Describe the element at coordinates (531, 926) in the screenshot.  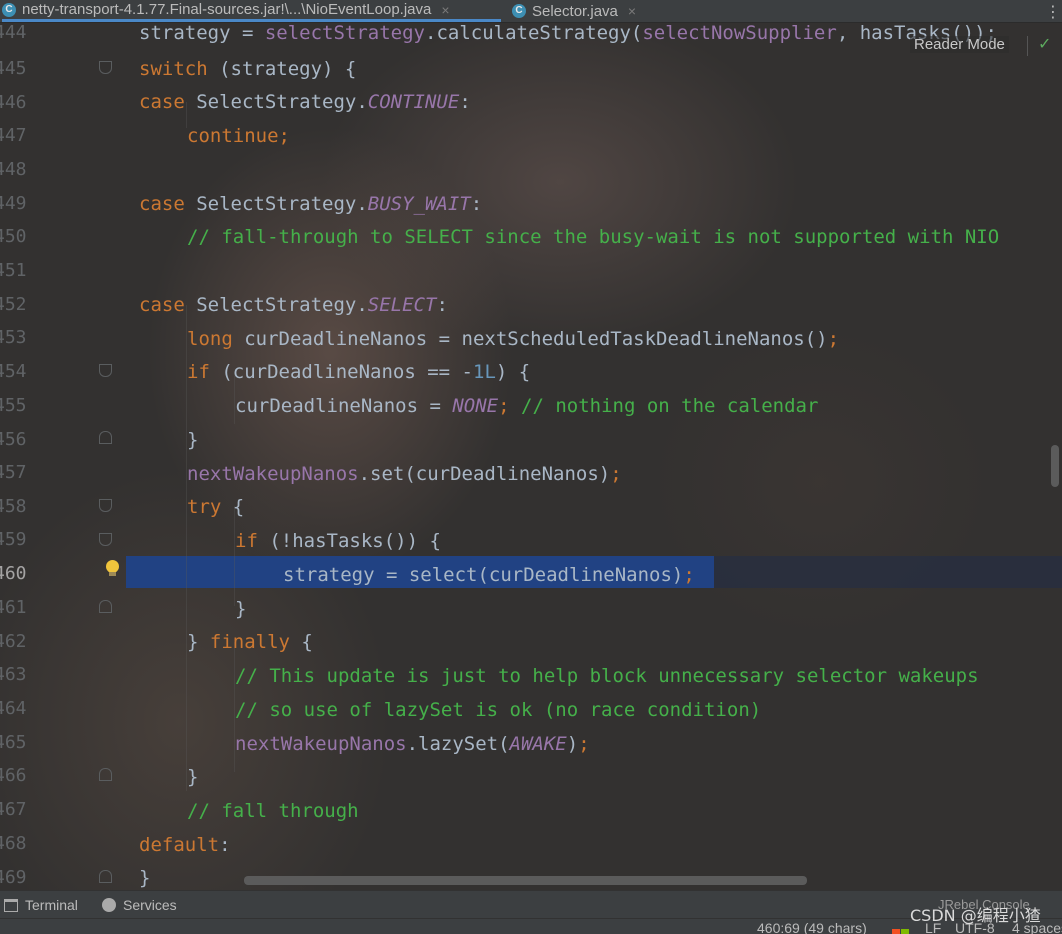
I see `status-bar: 460:69 (49 chars) LF UTF-8 4 spaces` at that location.